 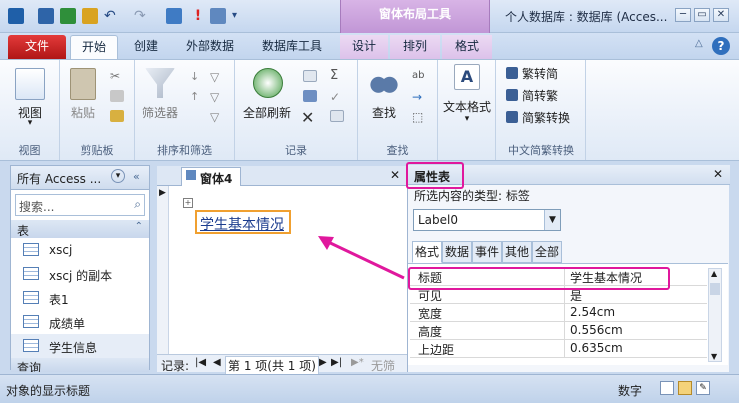 I want to click on tab-file: 文件, so click(x=37, y=47).